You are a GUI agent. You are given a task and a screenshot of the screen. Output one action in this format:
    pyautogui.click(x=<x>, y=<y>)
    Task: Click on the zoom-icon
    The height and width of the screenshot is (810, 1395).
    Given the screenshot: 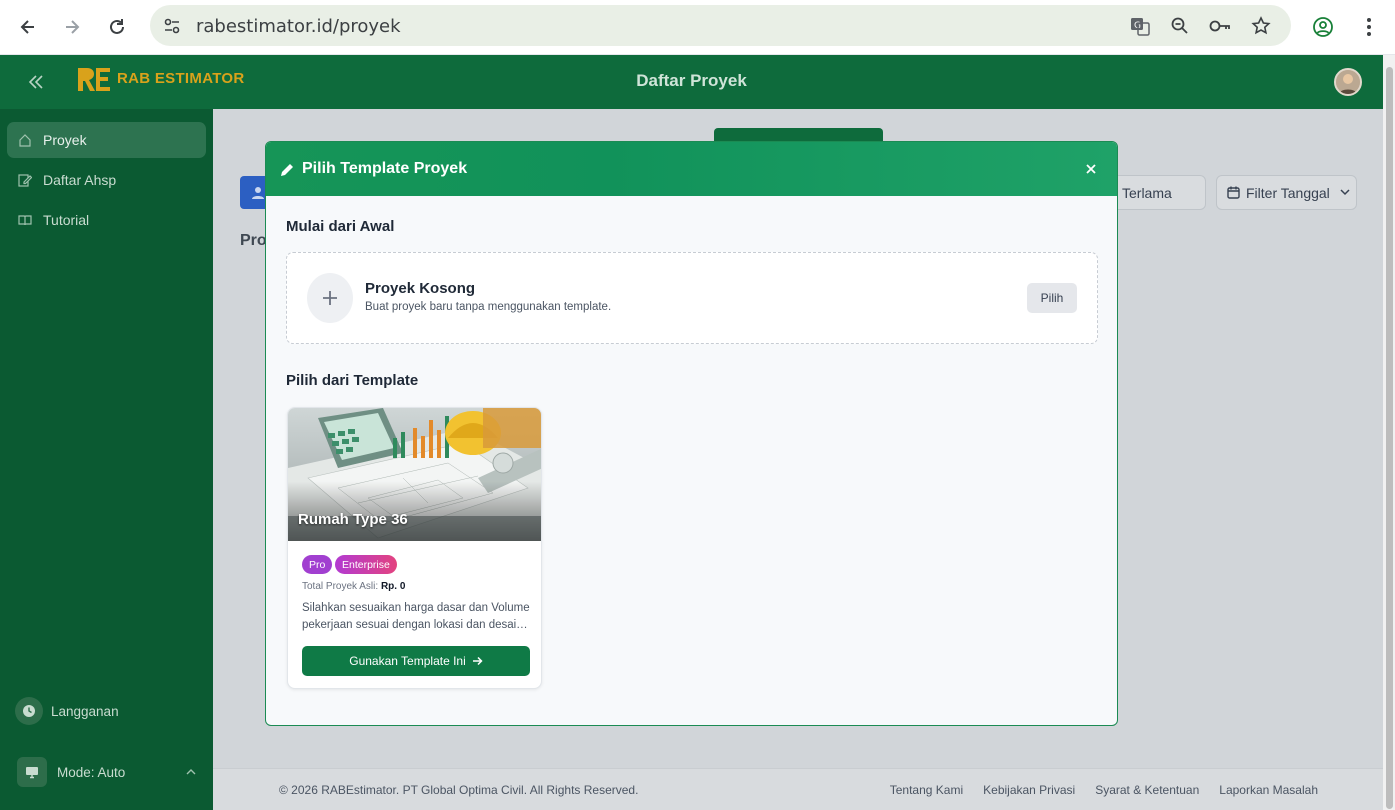 What is the action you would take?
    pyautogui.click(x=1180, y=26)
    